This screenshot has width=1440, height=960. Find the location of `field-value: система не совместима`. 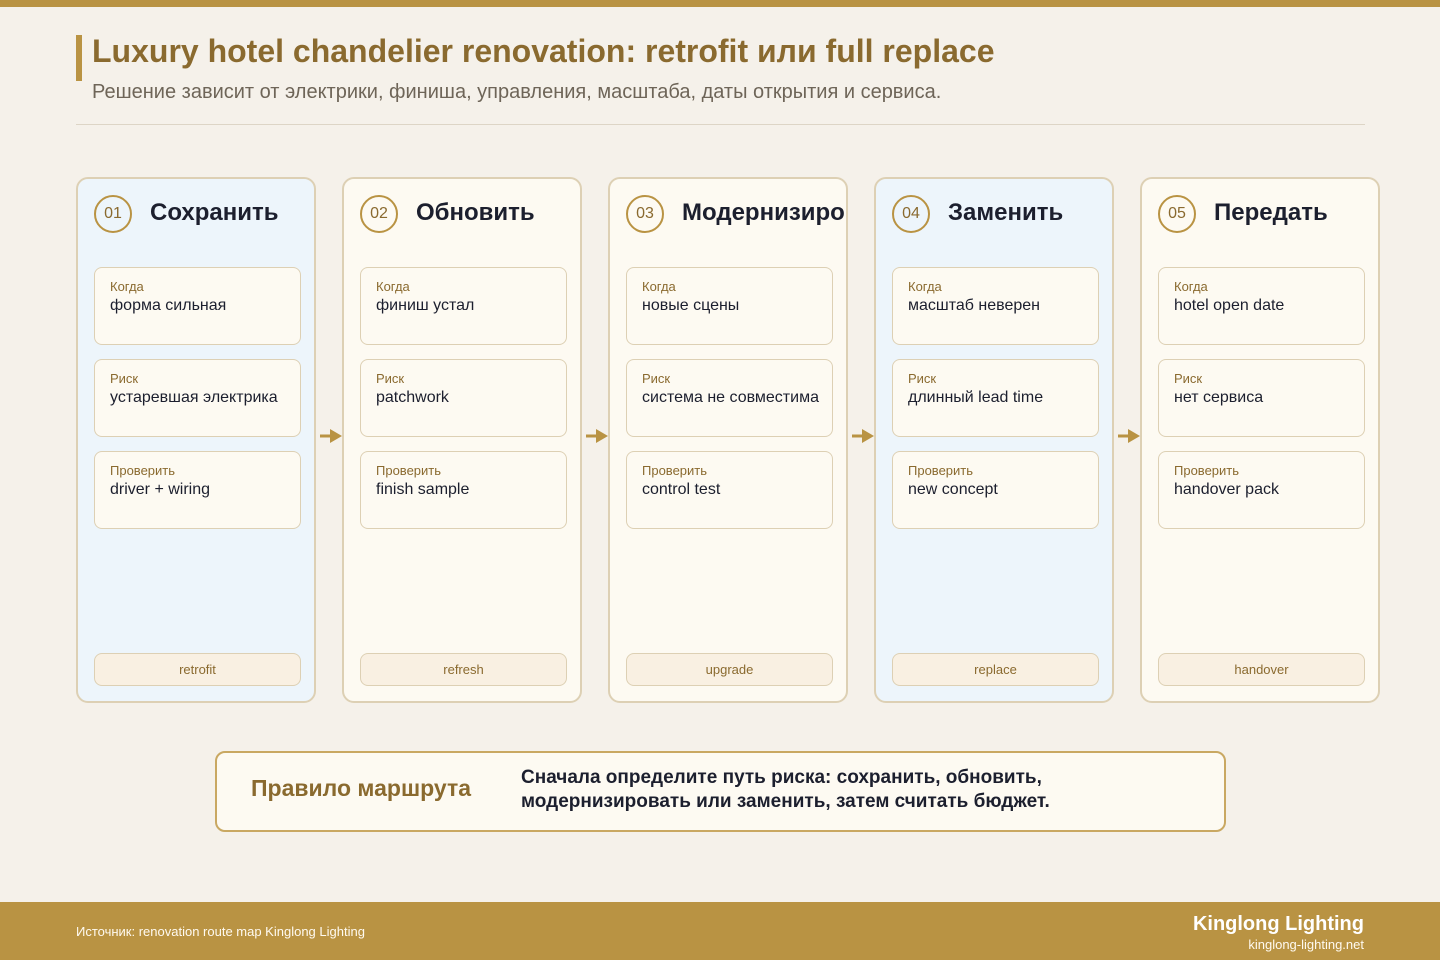

field-value: система не совместима is located at coordinates (730, 397).